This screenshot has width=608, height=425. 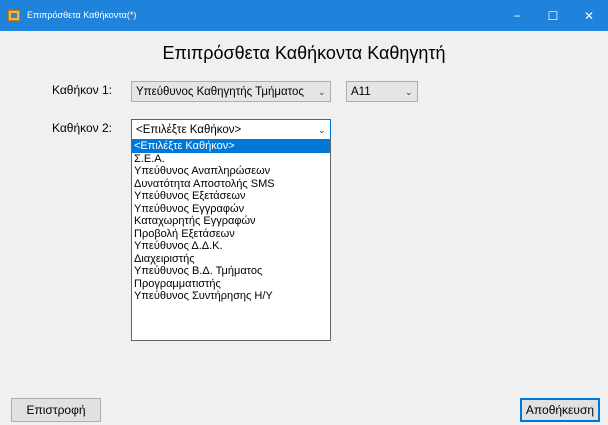 What do you see at coordinates (231, 221) in the screenshot?
I see `dropdown-option: Καταχωρητής Εγγραφών` at bounding box center [231, 221].